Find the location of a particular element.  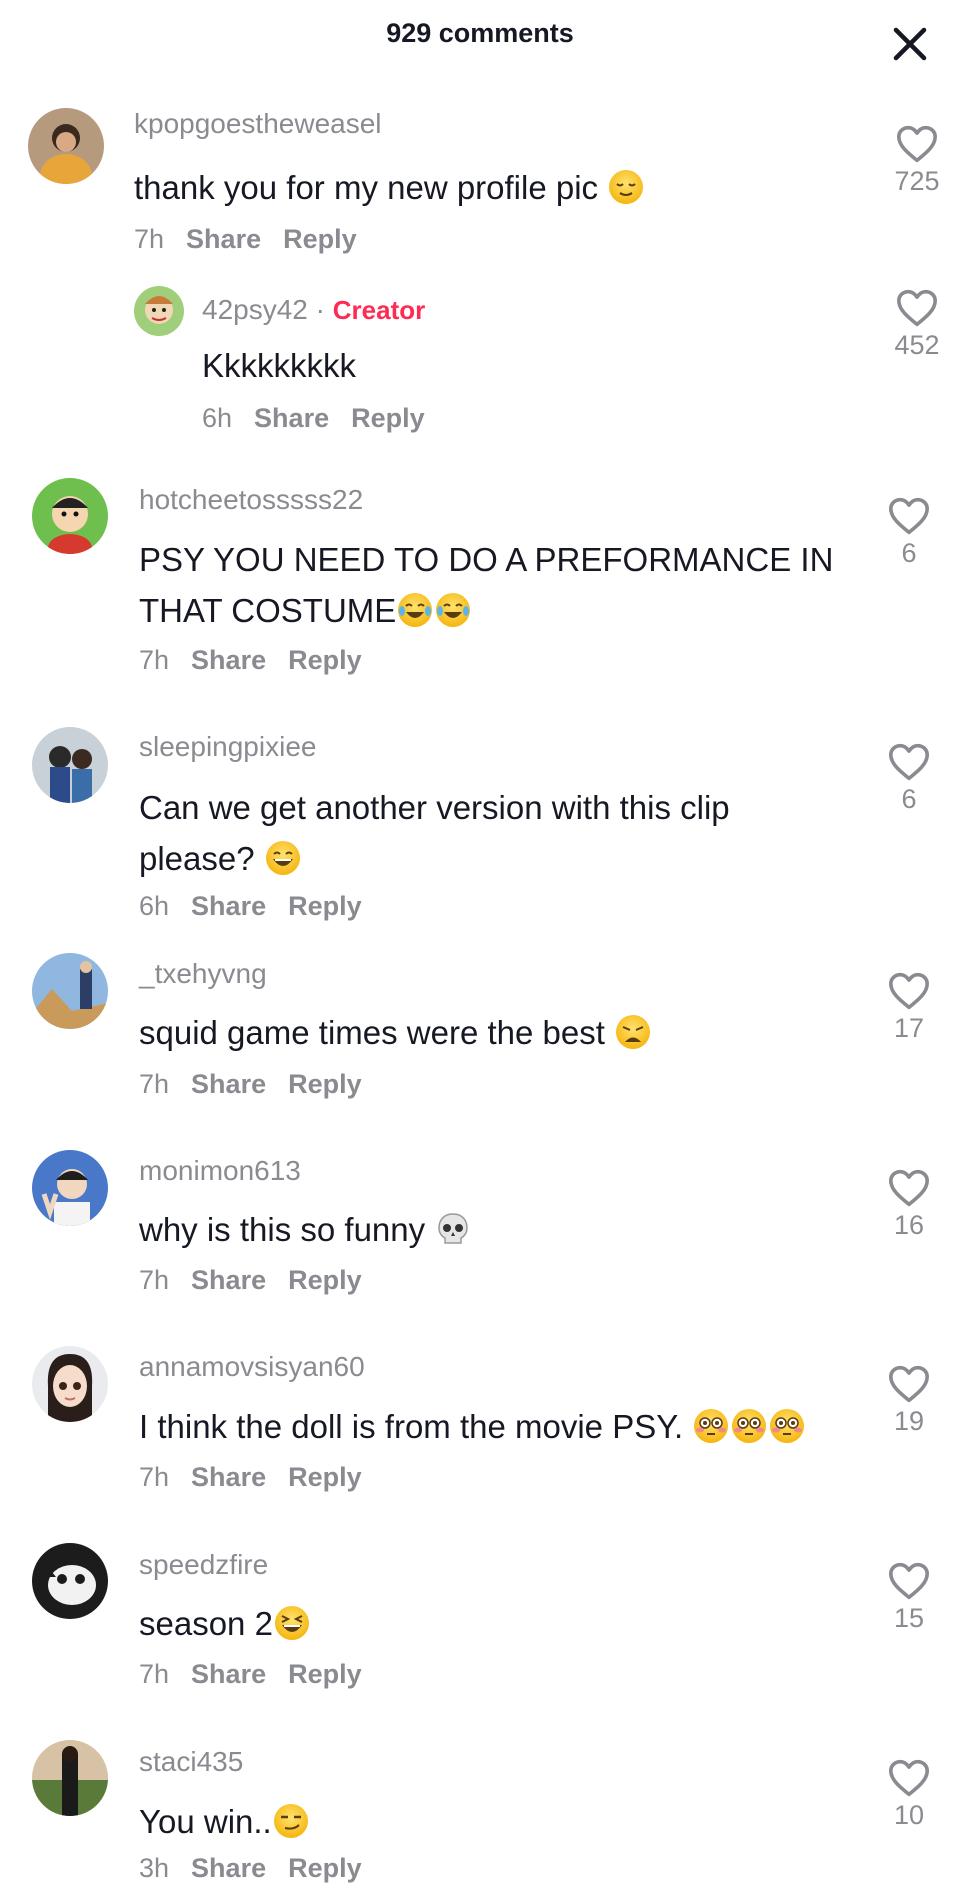

comment-text: You win.. is located at coordinates (224, 1821).